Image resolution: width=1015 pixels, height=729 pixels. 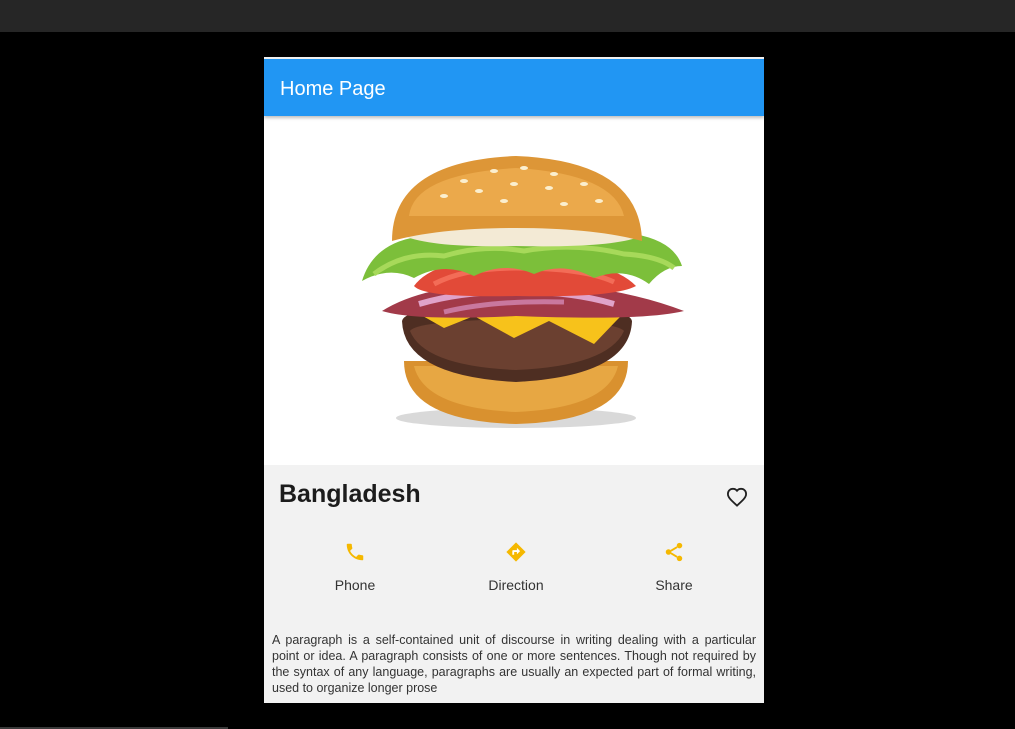 What do you see at coordinates (765, 380) in the screenshot?
I see `screen-edge` at bounding box center [765, 380].